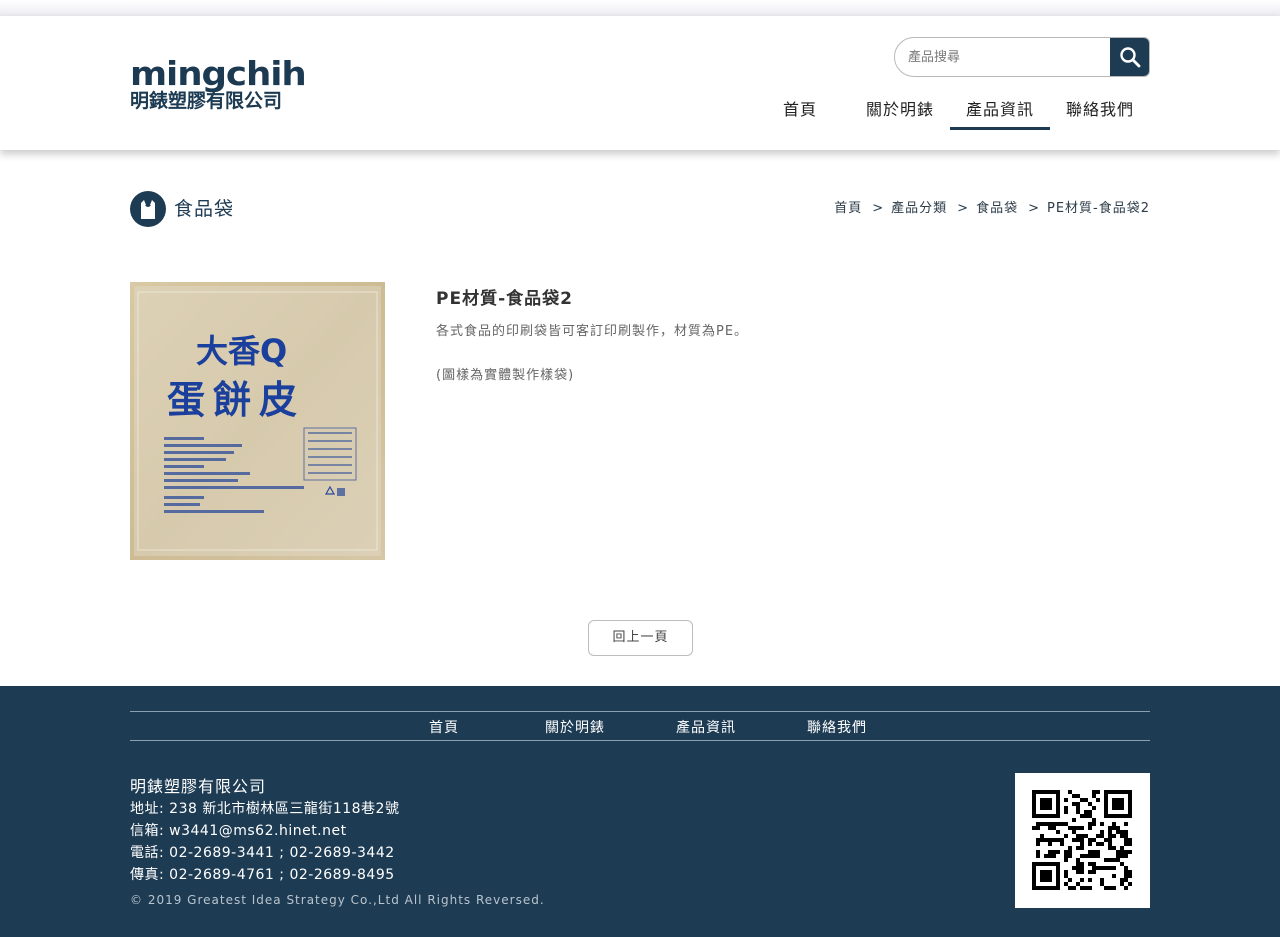 The image size is (1280, 937). Describe the element at coordinates (444, 727) in the screenshot. I see `footer-nav-home: 首頁` at that location.